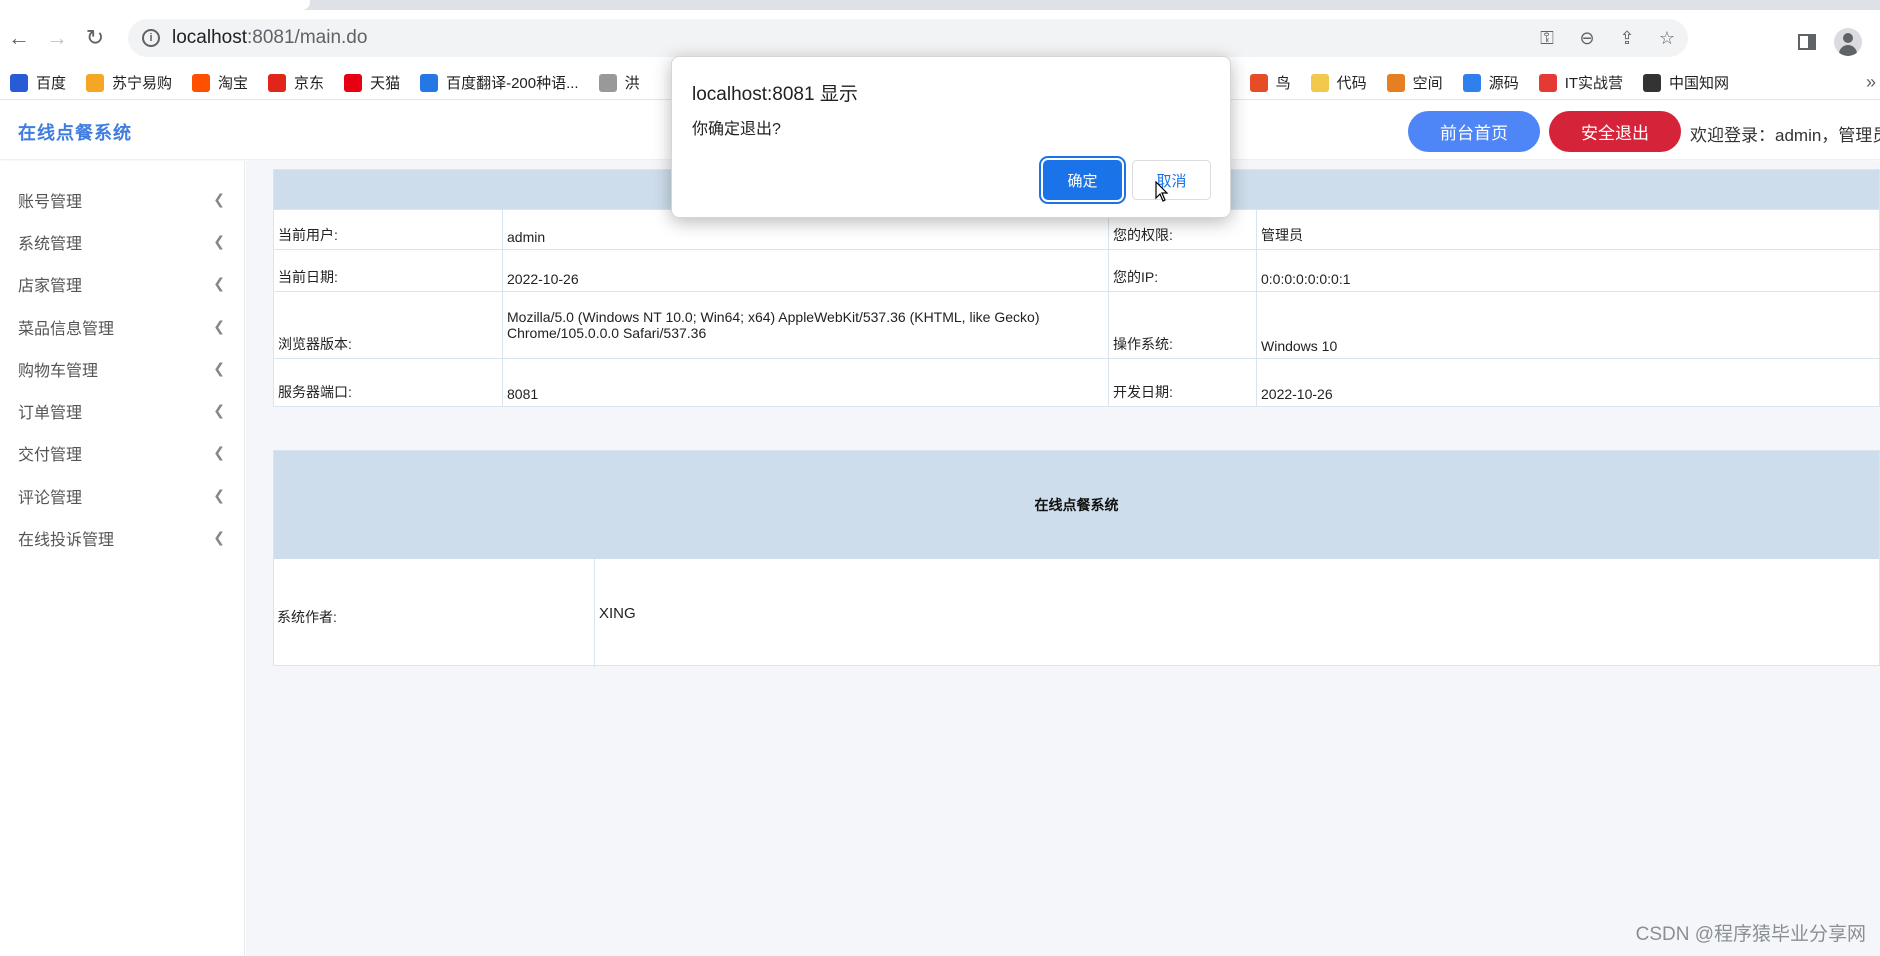 The height and width of the screenshot is (956, 1880). What do you see at coordinates (619, 82) in the screenshot?
I see `bookmark-item: 洪` at bounding box center [619, 82].